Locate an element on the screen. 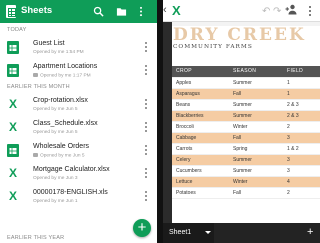  table-row: Apples Summer 1 is located at coordinates (246, 83).